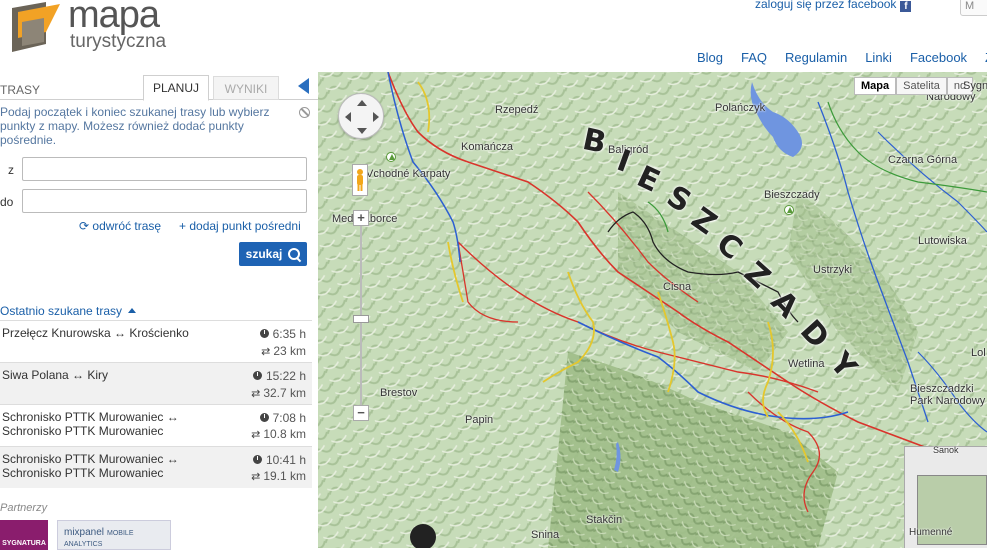  Describe the element at coordinates (479, 420) in the screenshot. I see `place-papin: Papin` at that location.